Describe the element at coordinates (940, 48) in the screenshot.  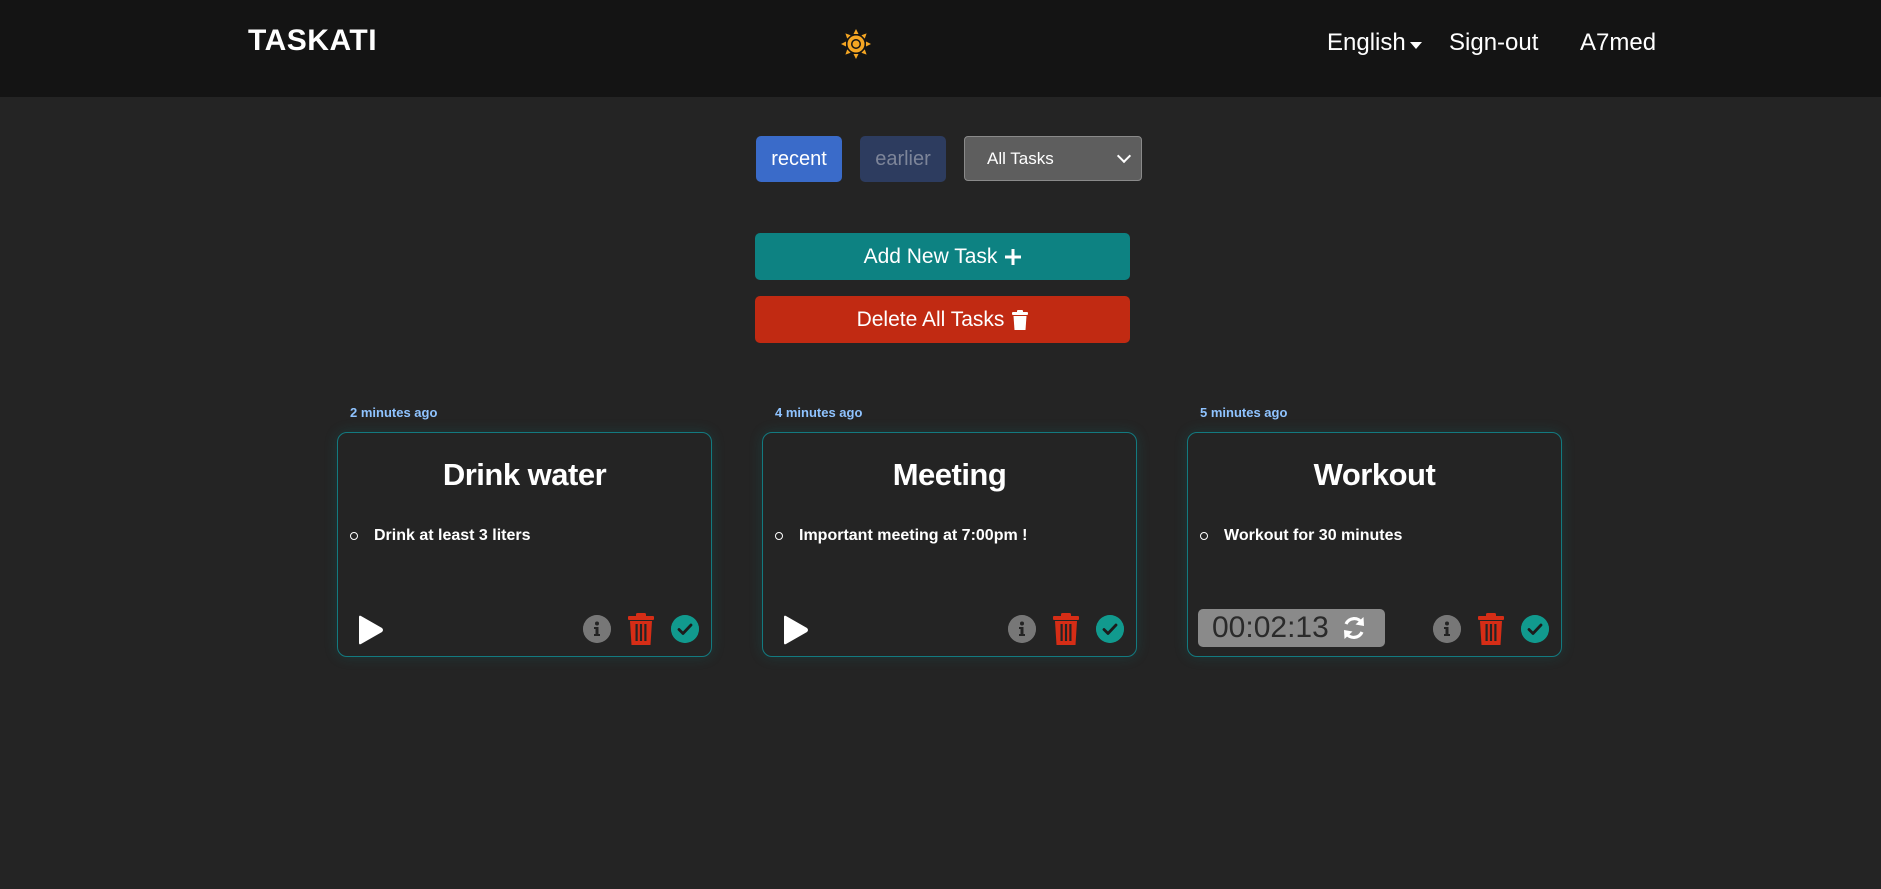
I see `navbar: TASKATI English Sign-out A7med` at that location.